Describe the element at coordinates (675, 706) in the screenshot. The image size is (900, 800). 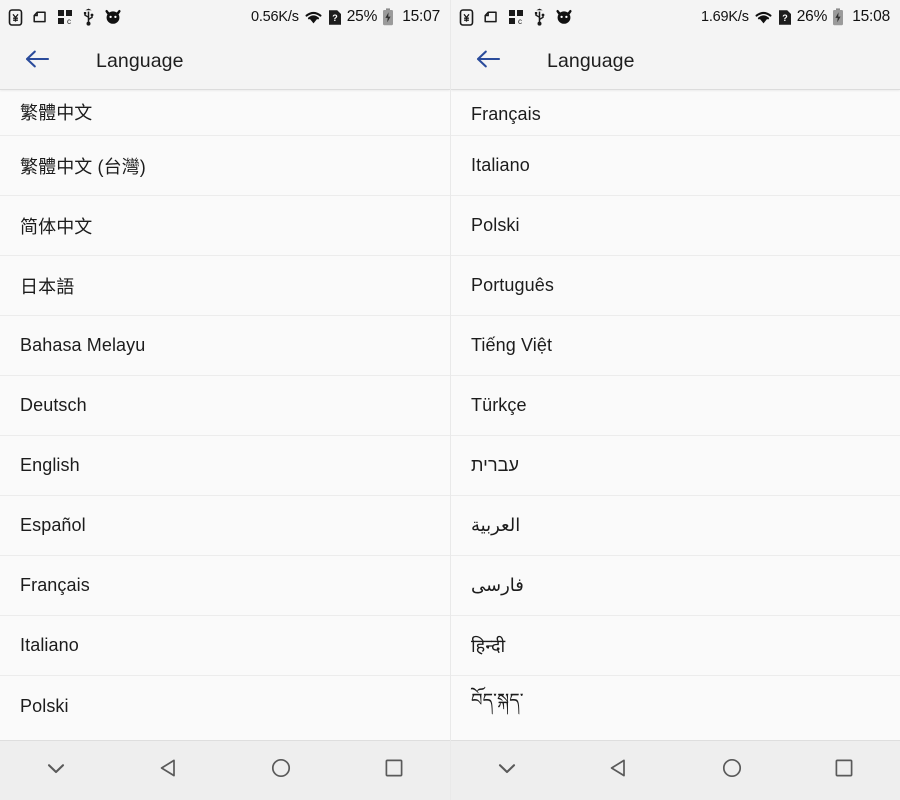
I see `list-item: བོད་སྐད་` at that location.